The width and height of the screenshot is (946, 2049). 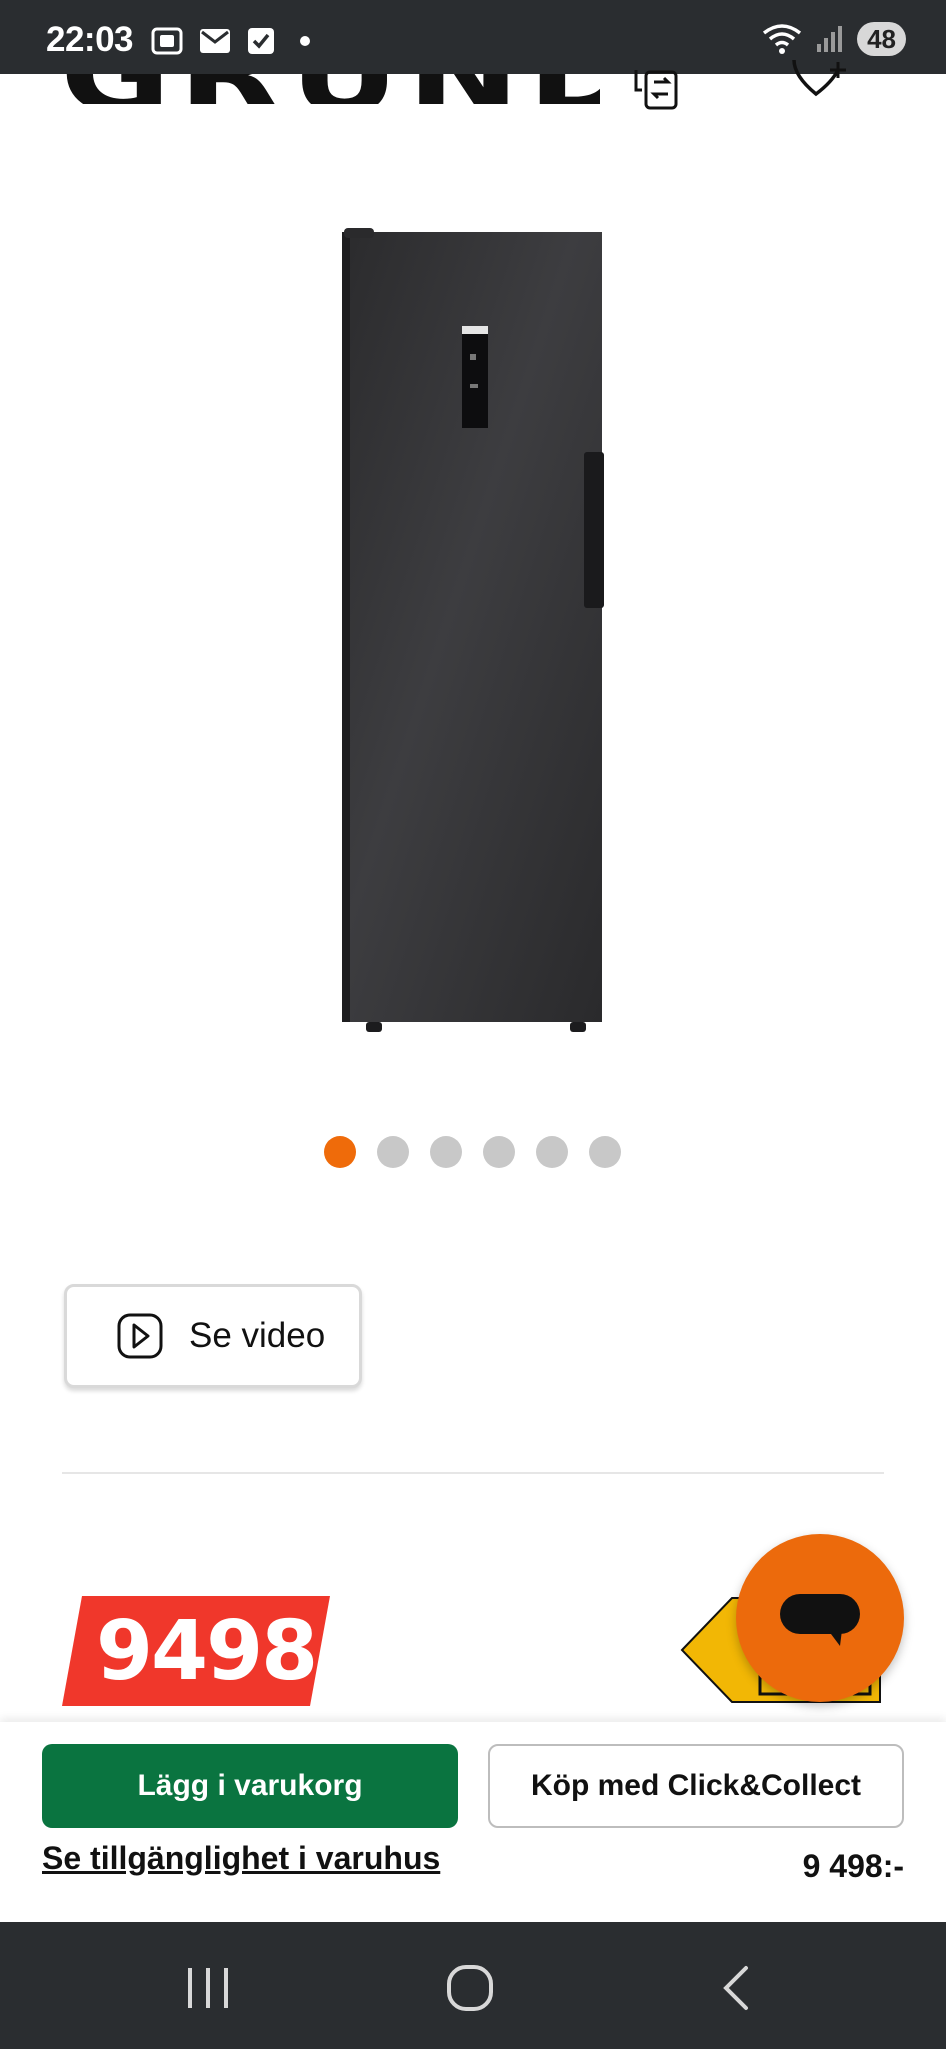 What do you see at coordinates (235, 41) in the screenshot?
I see `status-icons-left` at bounding box center [235, 41].